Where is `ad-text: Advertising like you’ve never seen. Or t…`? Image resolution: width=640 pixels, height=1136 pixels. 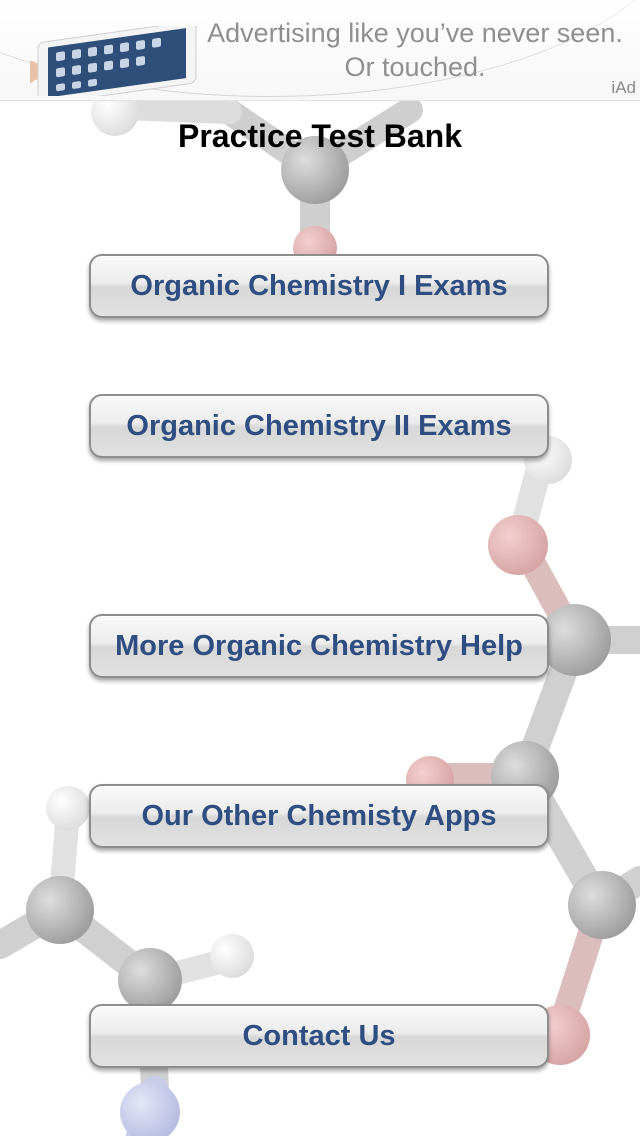 ad-text: Advertising like you’ve never seen. Or t… is located at coordinates (415, 50).